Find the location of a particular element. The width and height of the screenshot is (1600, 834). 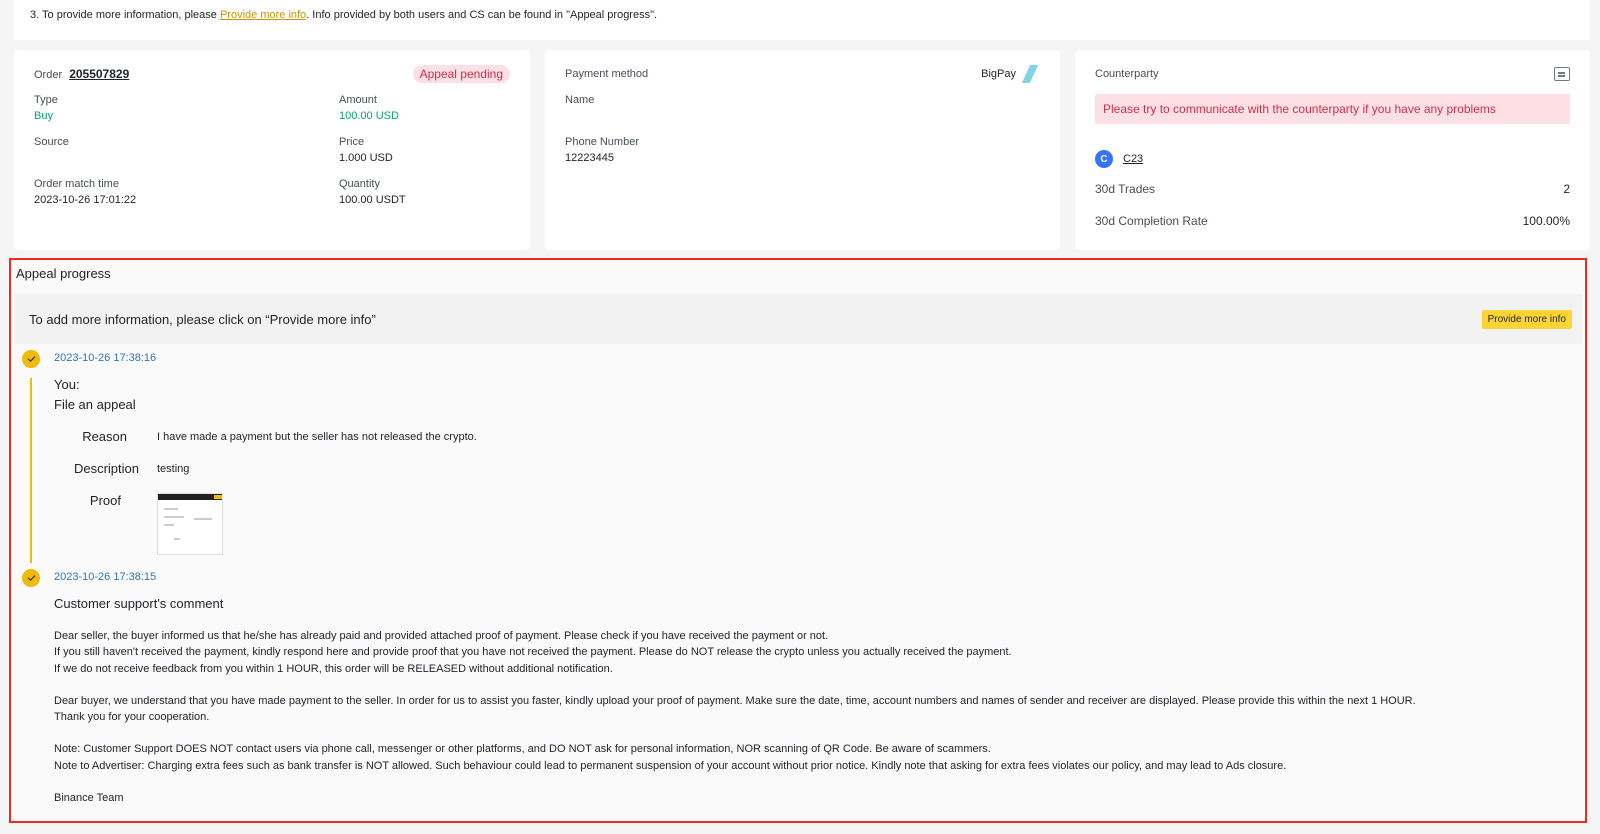

bigpay-logo-icon is located at coordinates (1031, 74).